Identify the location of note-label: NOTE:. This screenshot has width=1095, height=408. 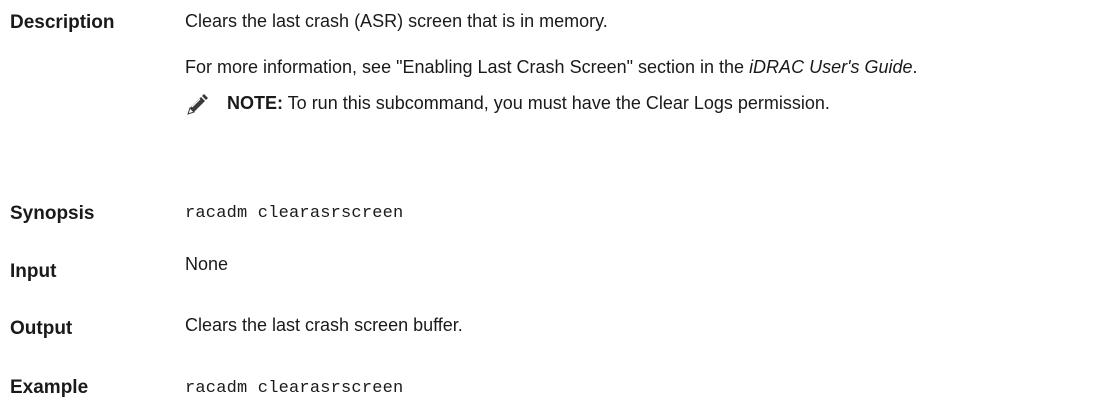
(255, 103).